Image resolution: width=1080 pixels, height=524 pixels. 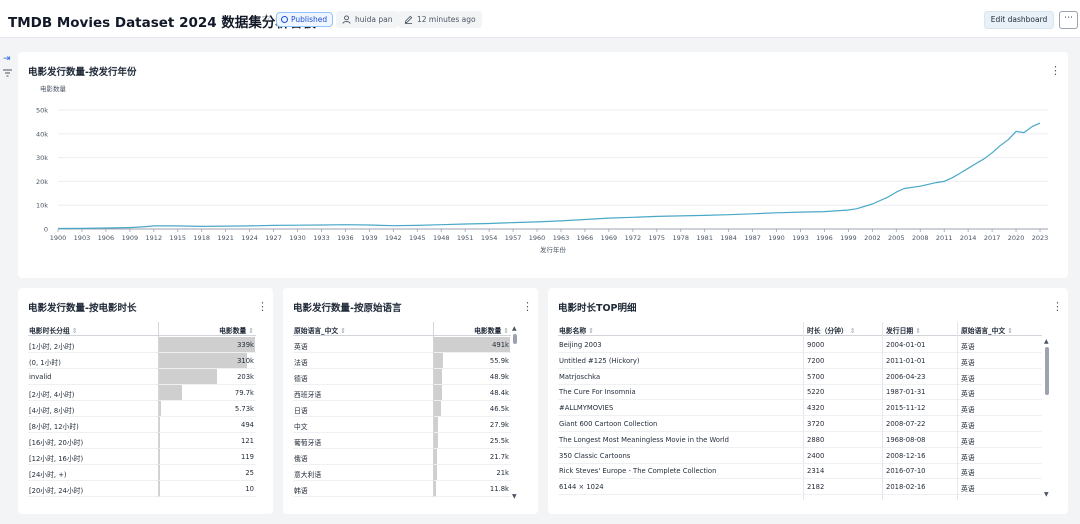 I want to click on x-tick-label: 1915, so click(x=177, y=238).